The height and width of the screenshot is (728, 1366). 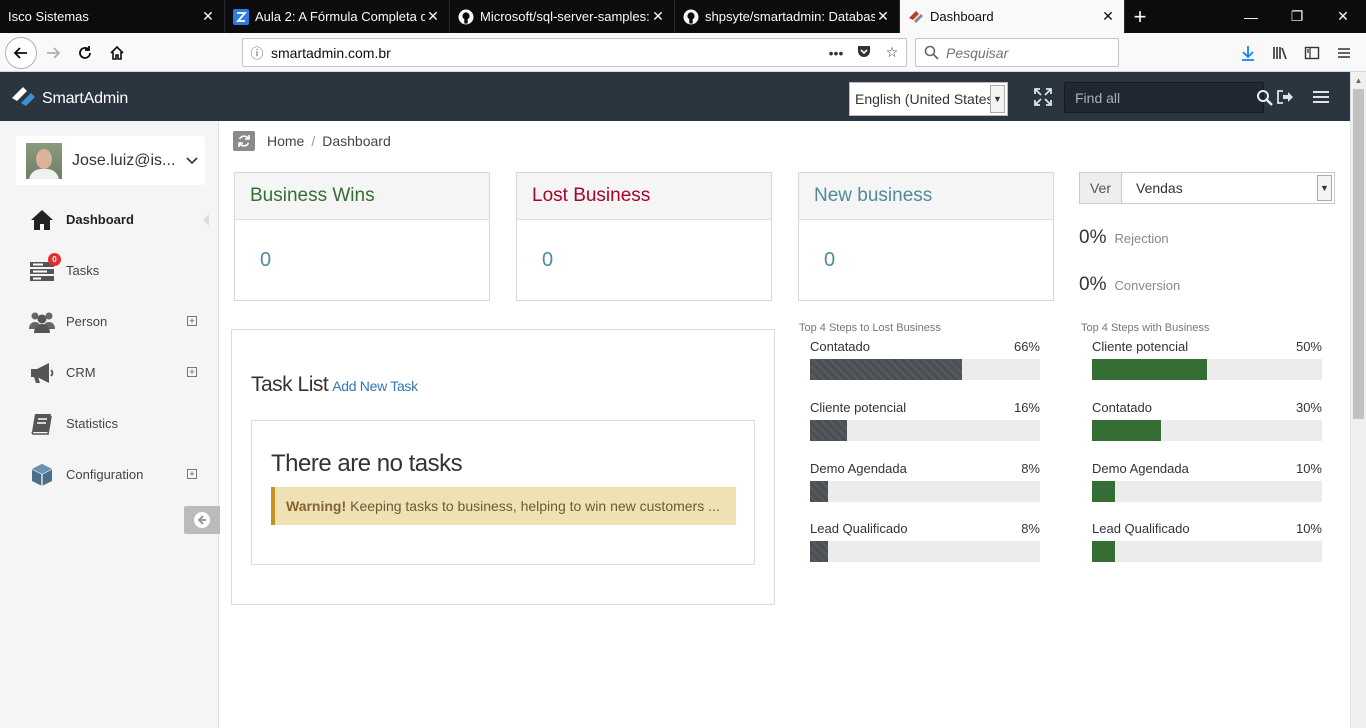 What do you see at coordinates (356, 141) in the screenshot?
I see `breadcrumb-current: Dashboard` at bounding box center [356, 141].